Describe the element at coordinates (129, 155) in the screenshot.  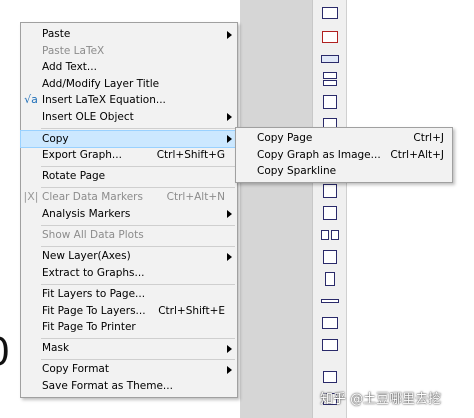
I see `menu-item-export-graph: Export Graph... Ctrl+Shift+G` at that location.